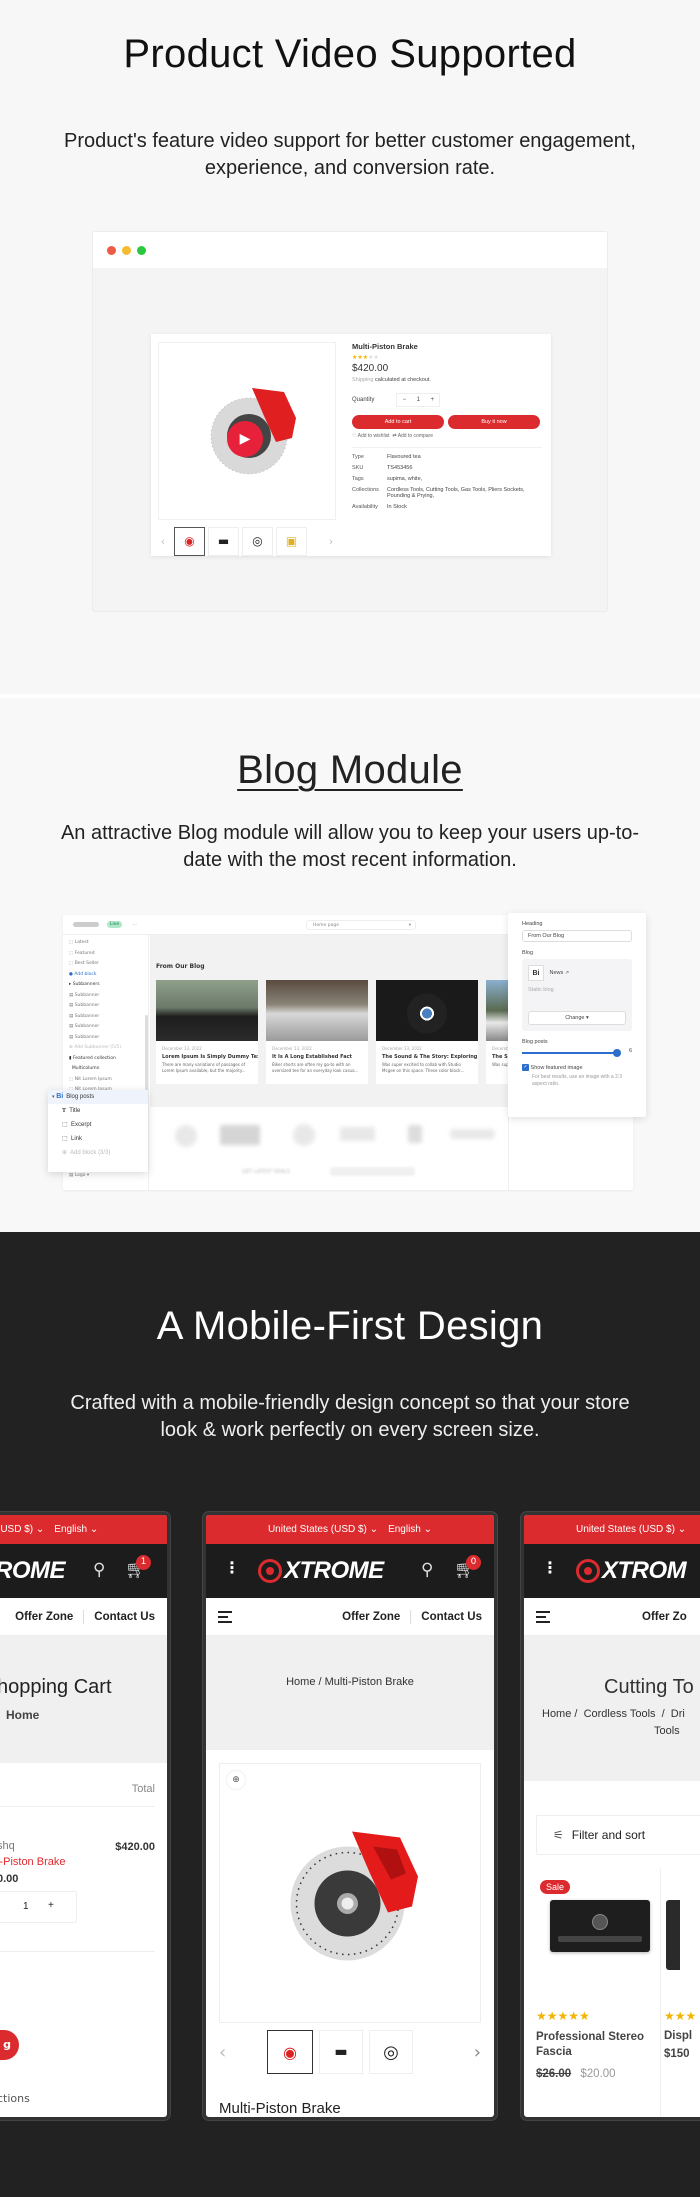 This screenshot has height=2197, width=700. Describe the element at coordinates (400, 468) in the screenshot. I see `meta-value: TS453456` at that location.